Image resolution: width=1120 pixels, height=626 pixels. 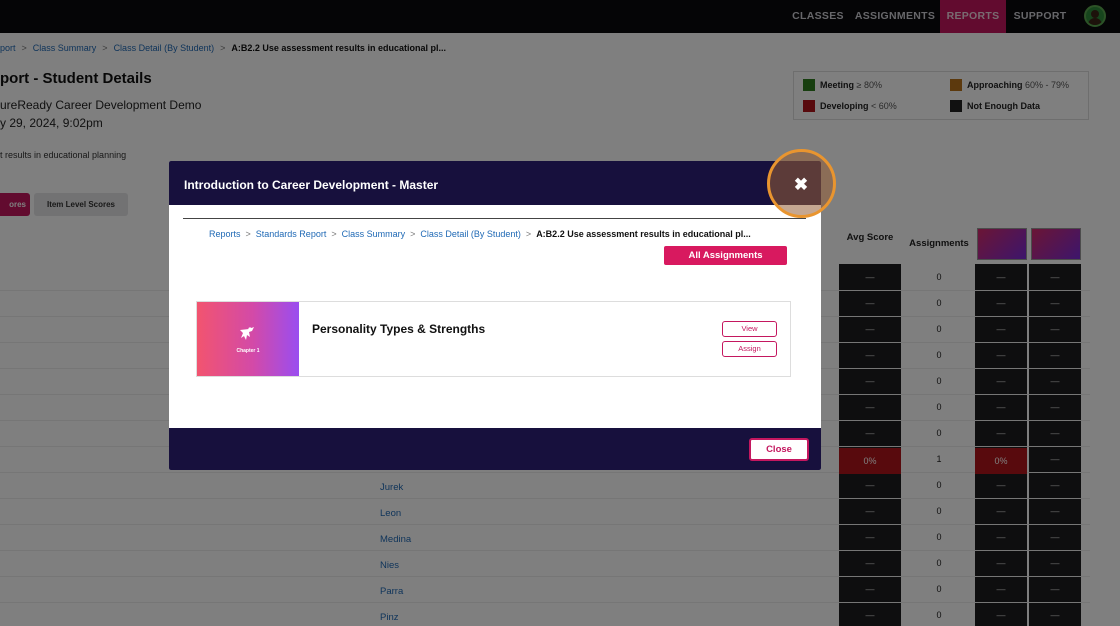 I want to click on flying-hero-icon, so click(x=247, y=333).